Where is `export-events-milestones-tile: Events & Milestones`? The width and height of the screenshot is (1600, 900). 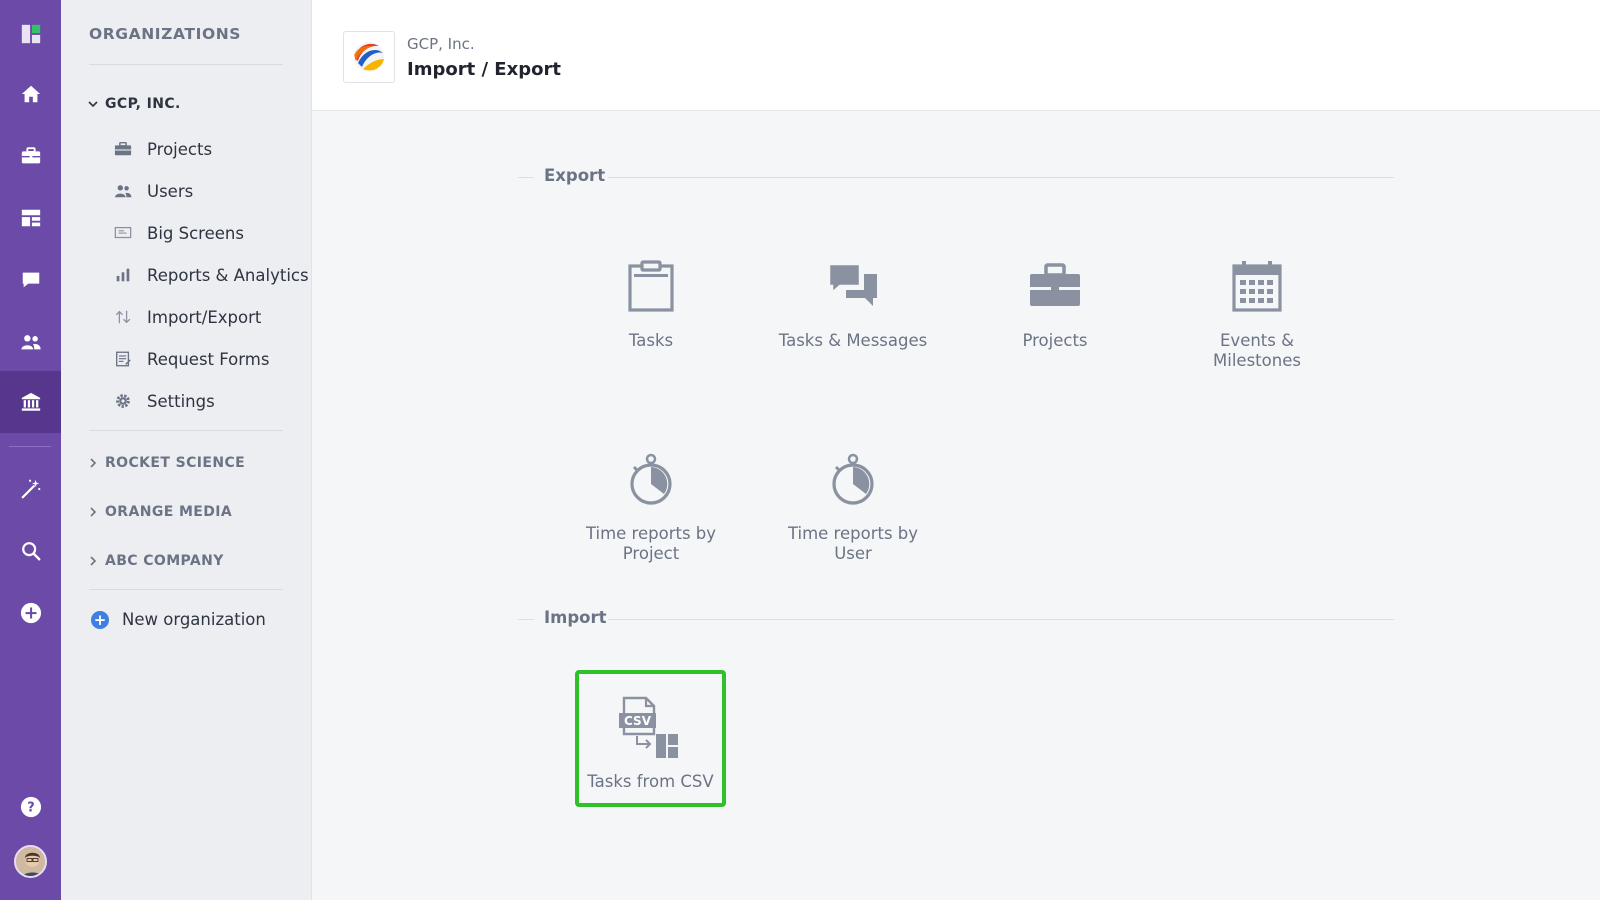
export-events-milestones-tile: Events & Milestones is located at coordinates (1257, 314).